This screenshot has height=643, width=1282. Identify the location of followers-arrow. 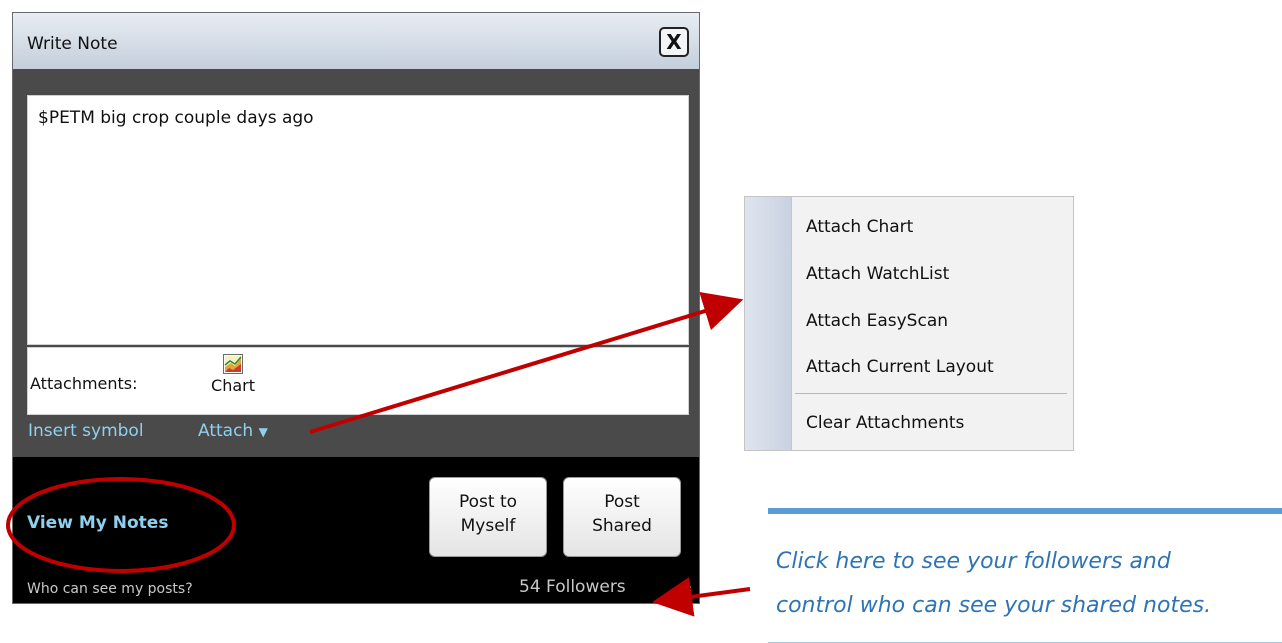
(701, 596).